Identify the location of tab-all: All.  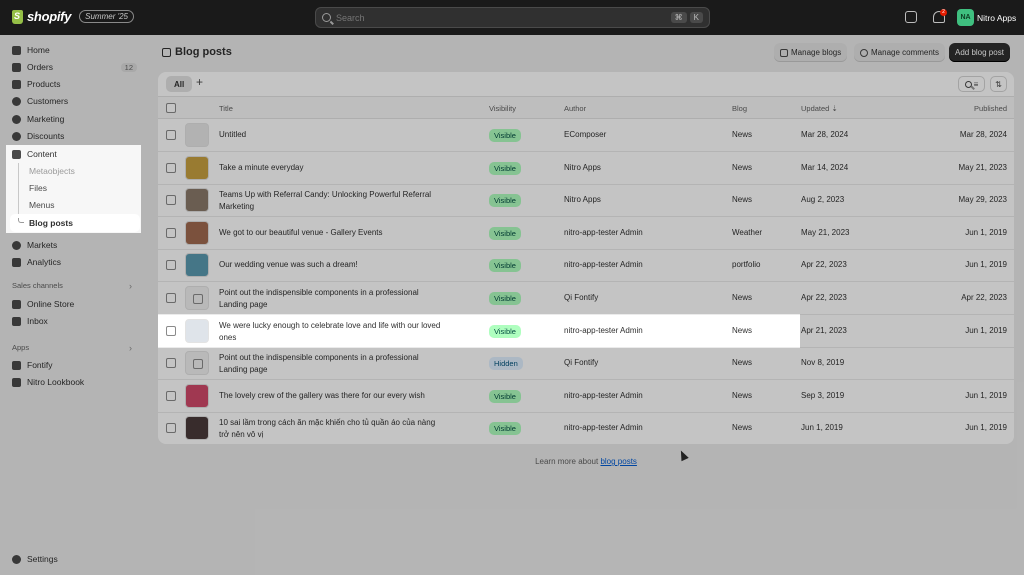
(179, 84).